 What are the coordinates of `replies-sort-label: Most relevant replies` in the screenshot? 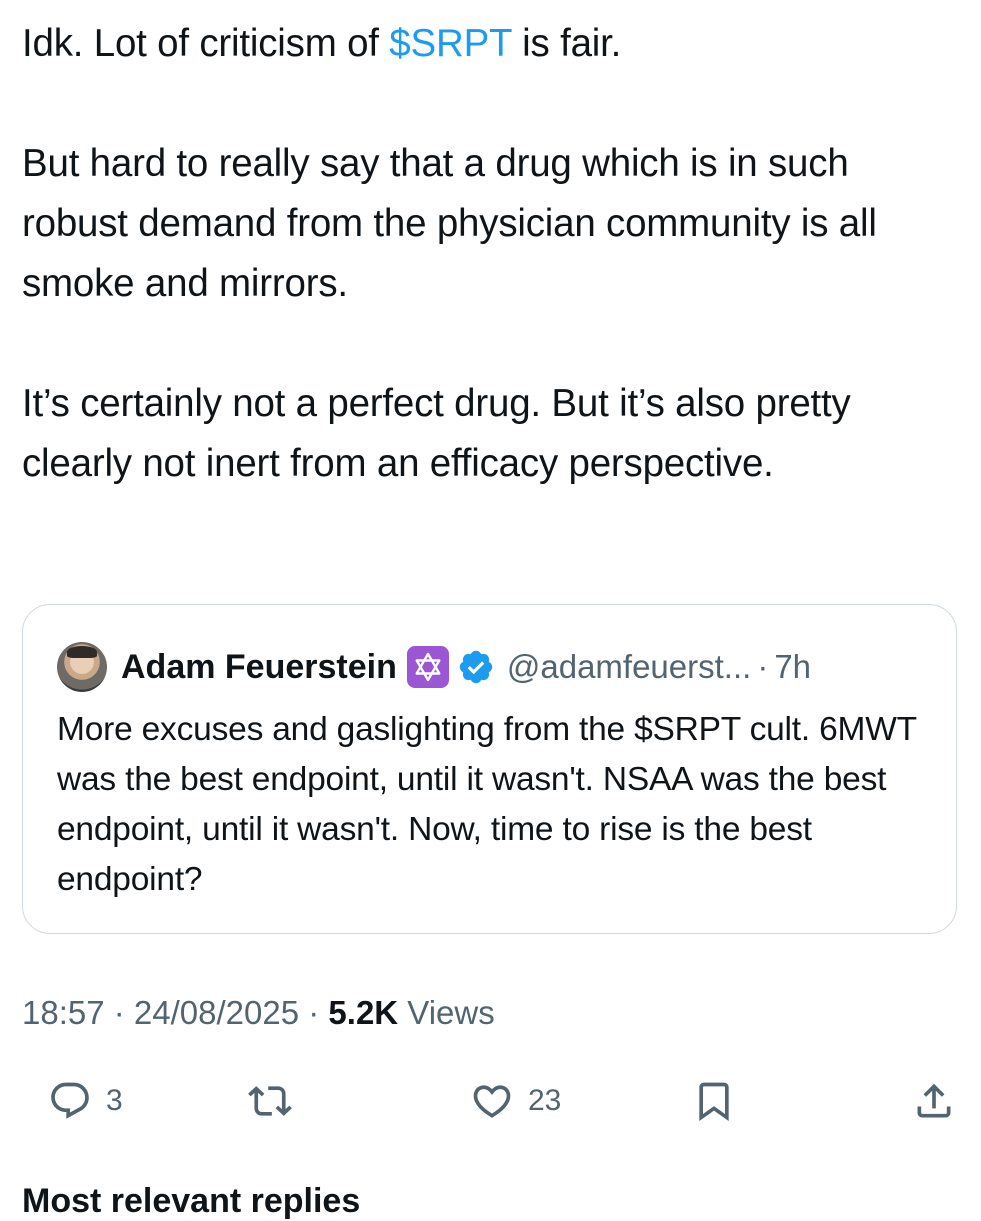 It's located at (191, 1201).